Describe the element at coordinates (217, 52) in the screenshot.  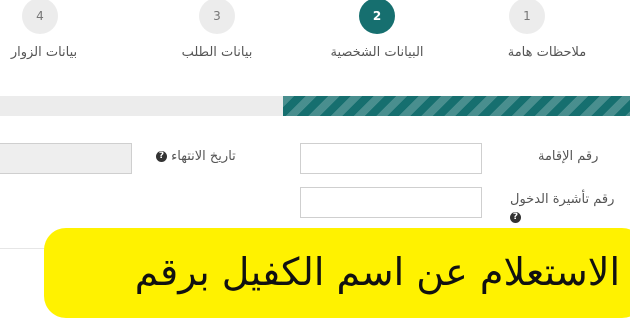
I see `step-3-label: بيانات الطلب` at that location.